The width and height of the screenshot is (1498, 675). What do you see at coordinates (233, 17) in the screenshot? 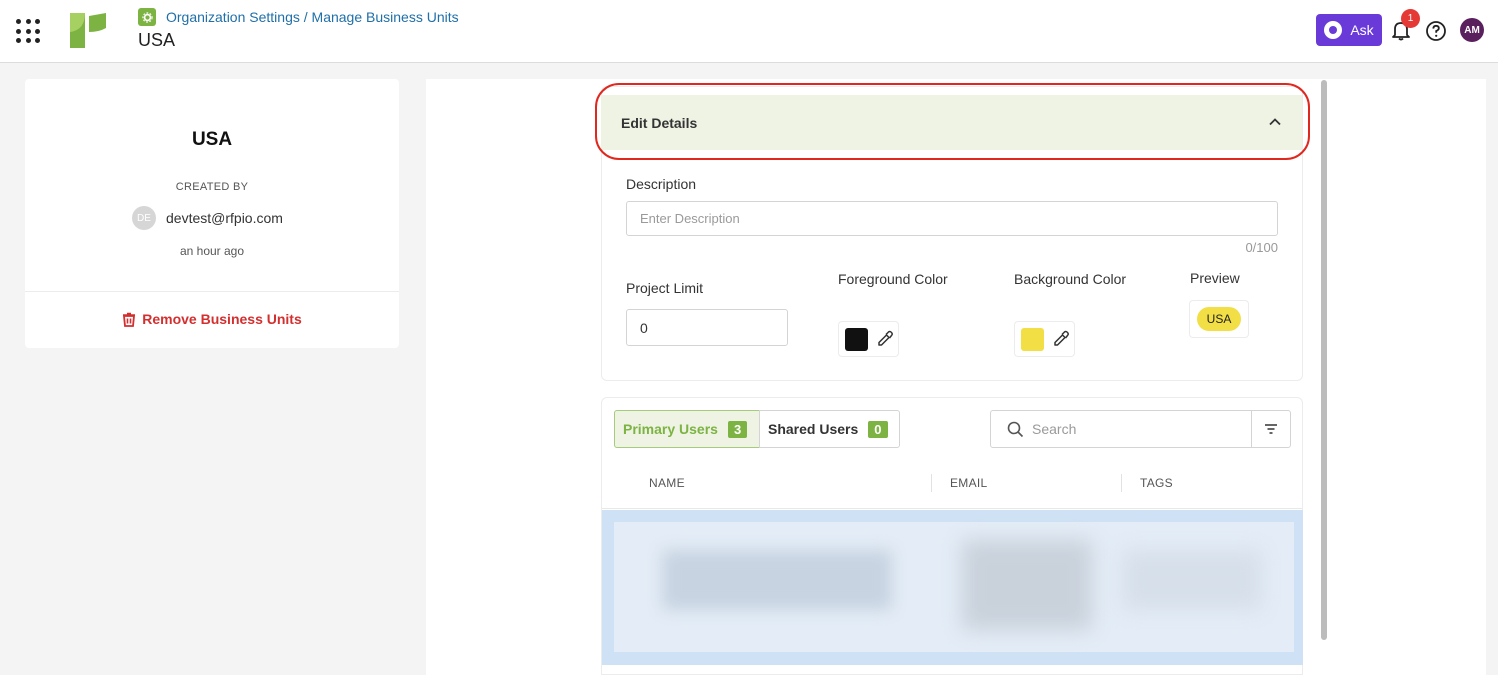
I see `breadcrumb-org-settings-link: Organization Settings` at bounding box center [233, 17].